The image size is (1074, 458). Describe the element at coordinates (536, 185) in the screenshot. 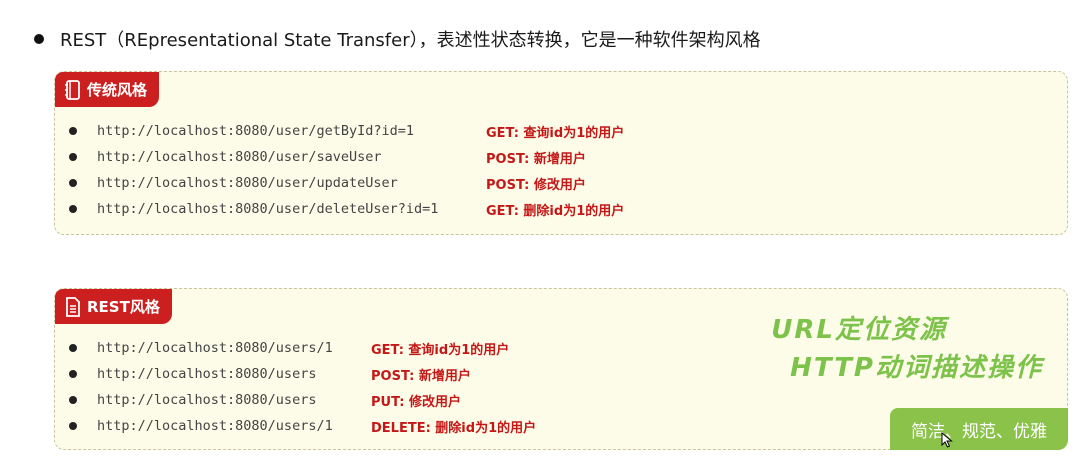

I see `operation-desc: POST: 修改用户` at that location.